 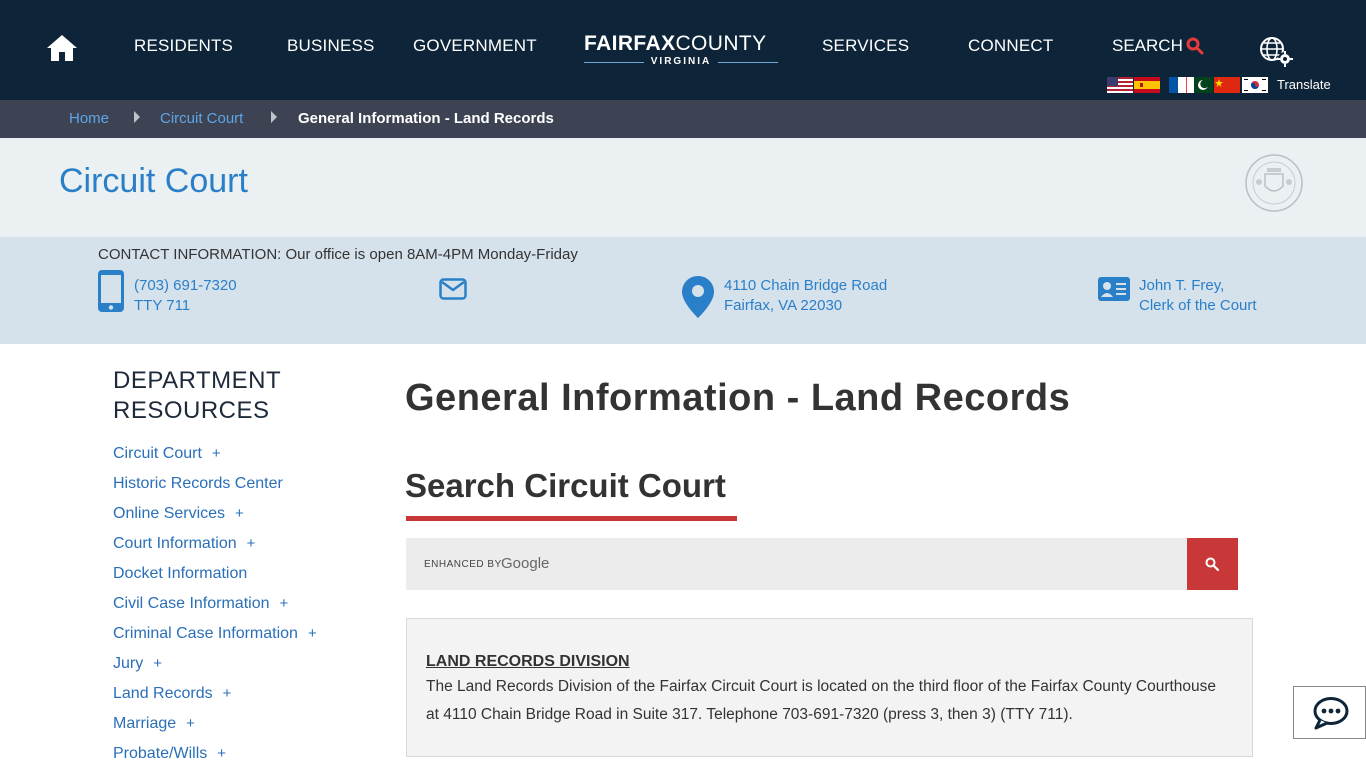 I want to click on search-section-title: Search Circuit Court, so click(x=565, y=485).